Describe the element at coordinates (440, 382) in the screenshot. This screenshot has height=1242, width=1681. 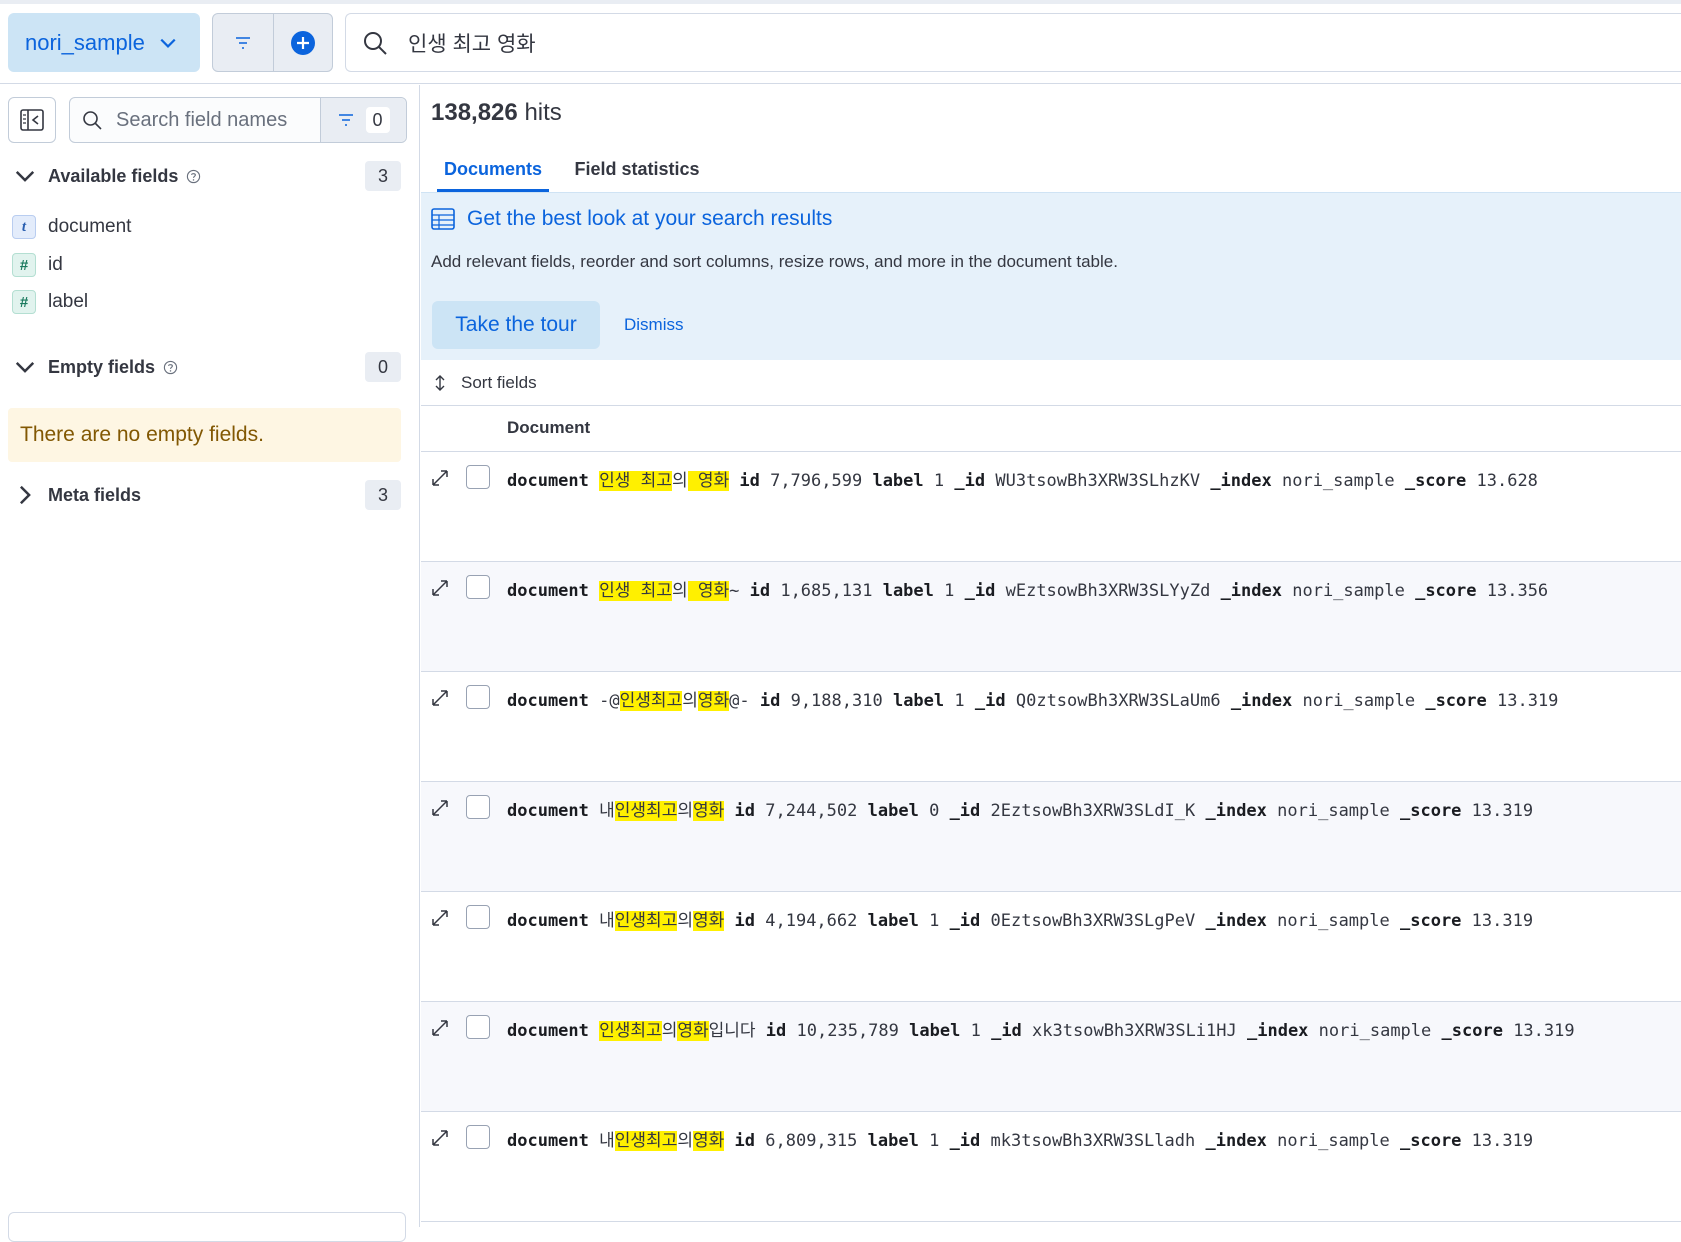
I see `sort-icon` at that location.